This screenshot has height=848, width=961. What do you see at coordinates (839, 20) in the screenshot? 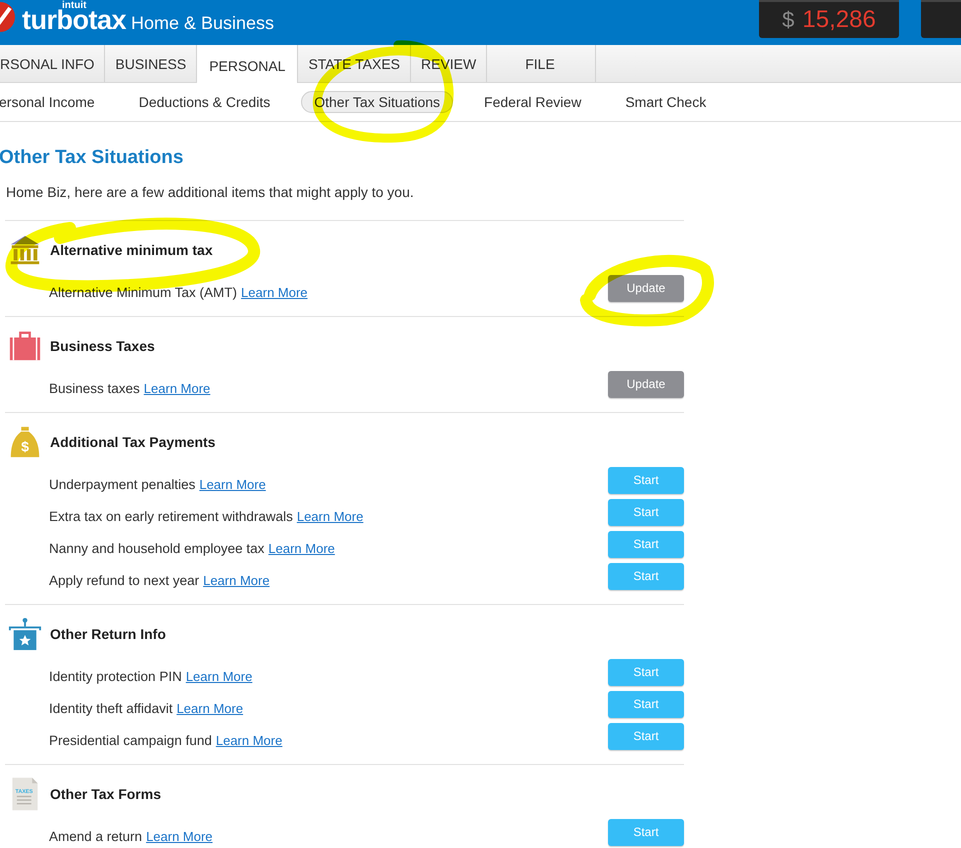
I see `refund-amount: 15,286` at bounding box center [839, 20].